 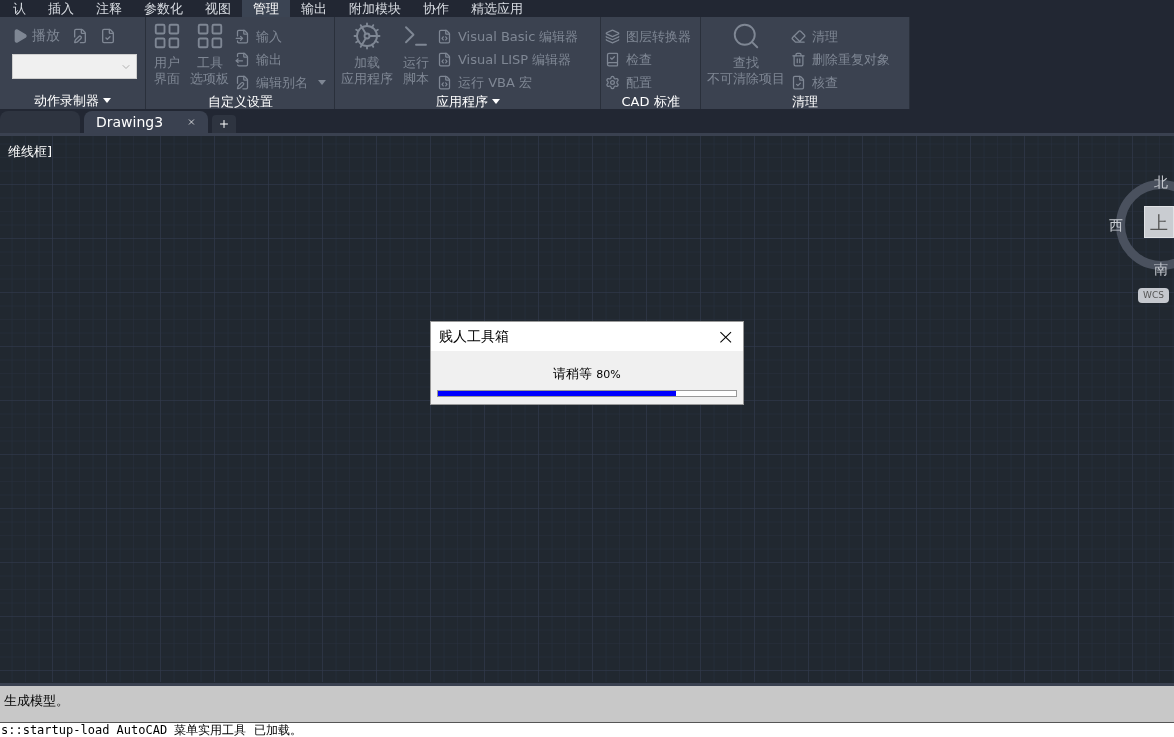 I want to click on play-button: 播放, so click(x=36, y=35).